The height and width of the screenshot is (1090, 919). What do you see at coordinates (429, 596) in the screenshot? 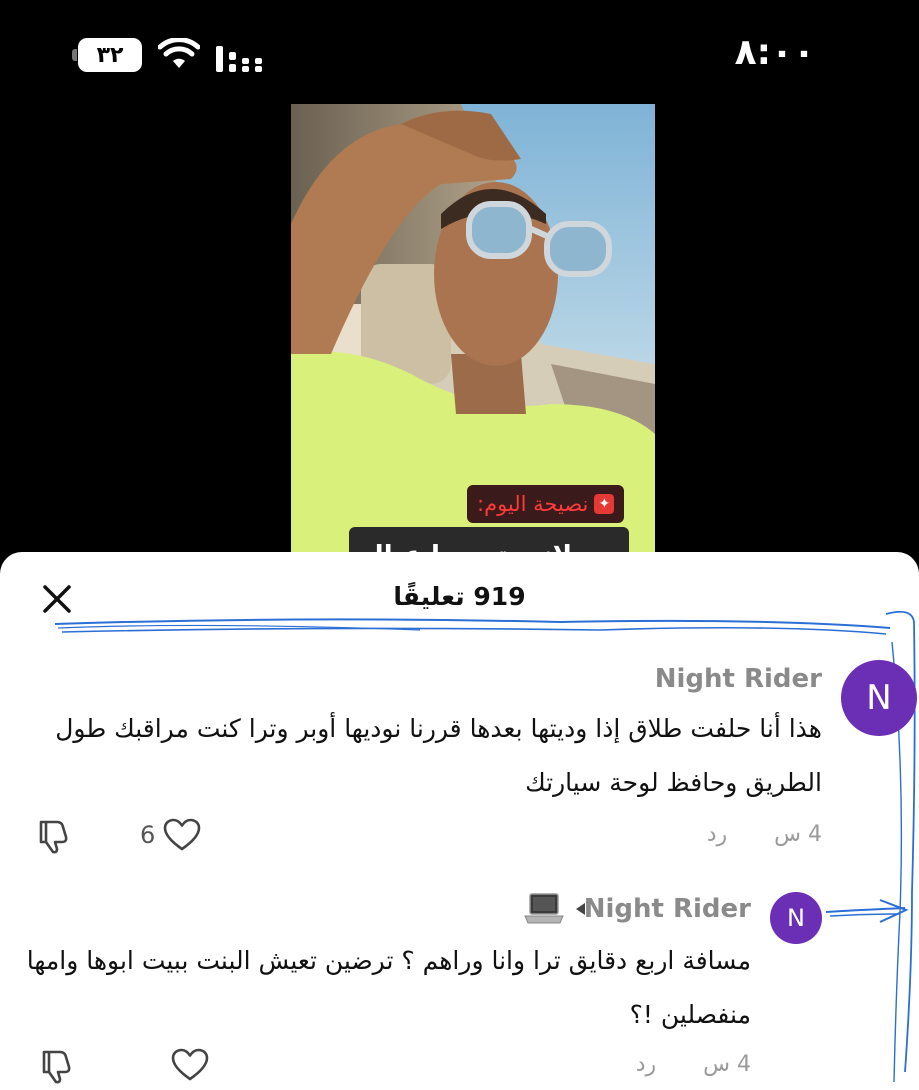
I see `comments-count-label: تعليقًا` at bounding box center [429, 596].